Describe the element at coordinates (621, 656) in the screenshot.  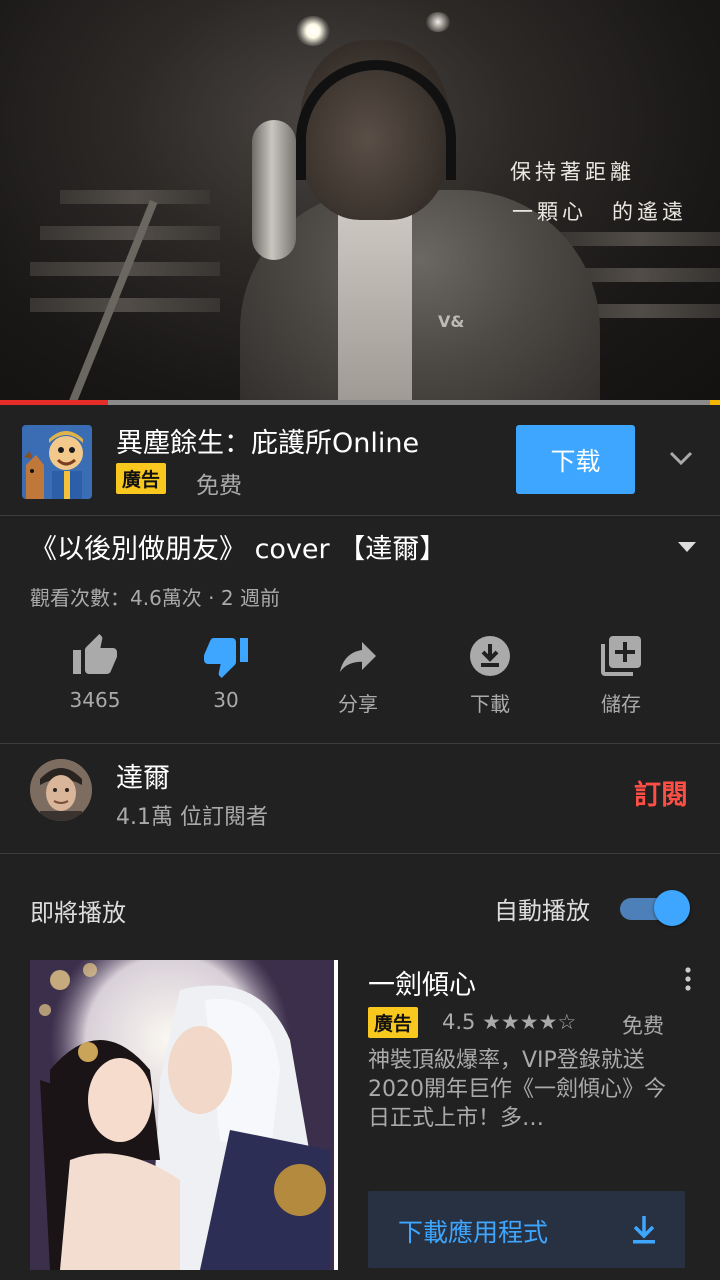
I see `save-playlist-icon` at that location.